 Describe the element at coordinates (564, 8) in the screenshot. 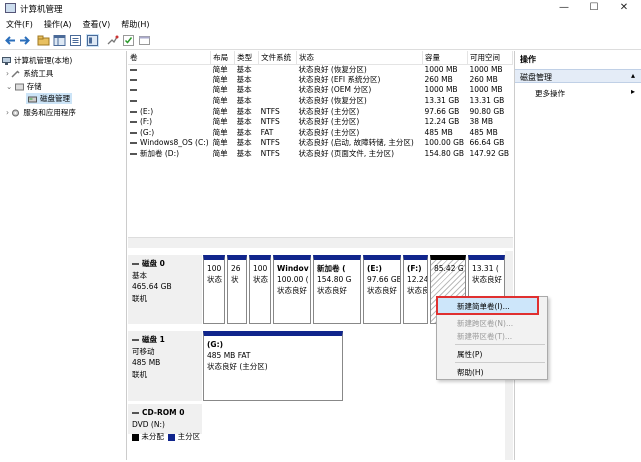

I see `minimize-button: —` at that location.